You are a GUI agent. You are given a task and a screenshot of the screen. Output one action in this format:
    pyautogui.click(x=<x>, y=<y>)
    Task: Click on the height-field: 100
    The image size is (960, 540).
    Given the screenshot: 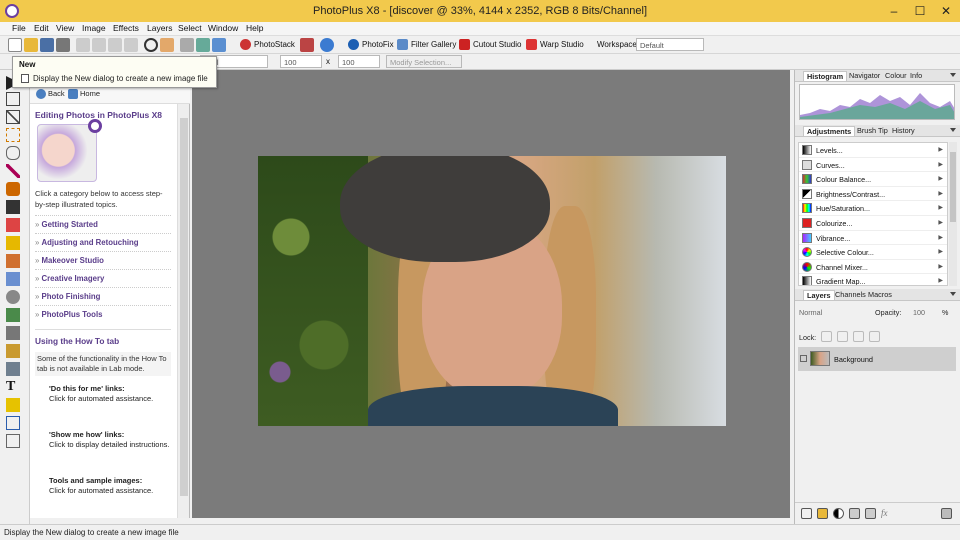 What is the action you would take?
    pyautogui.click(x=359, y=61)
    